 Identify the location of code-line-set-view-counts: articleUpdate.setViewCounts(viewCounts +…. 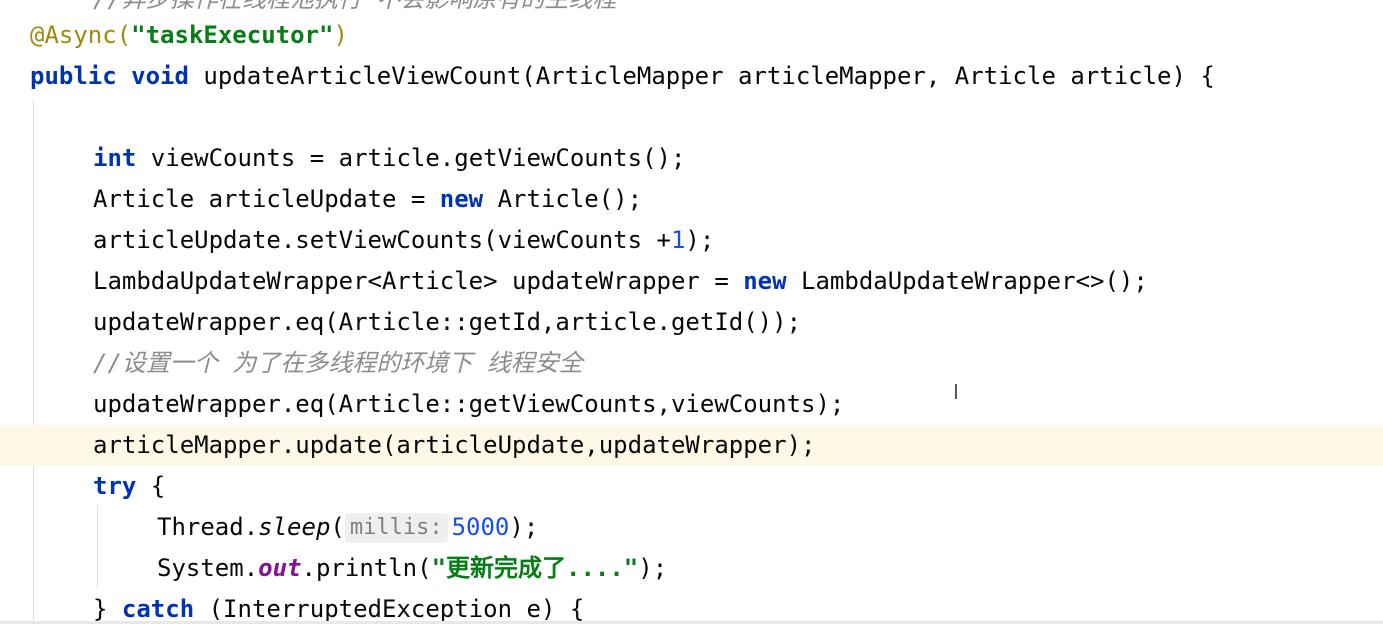
(691, 240).